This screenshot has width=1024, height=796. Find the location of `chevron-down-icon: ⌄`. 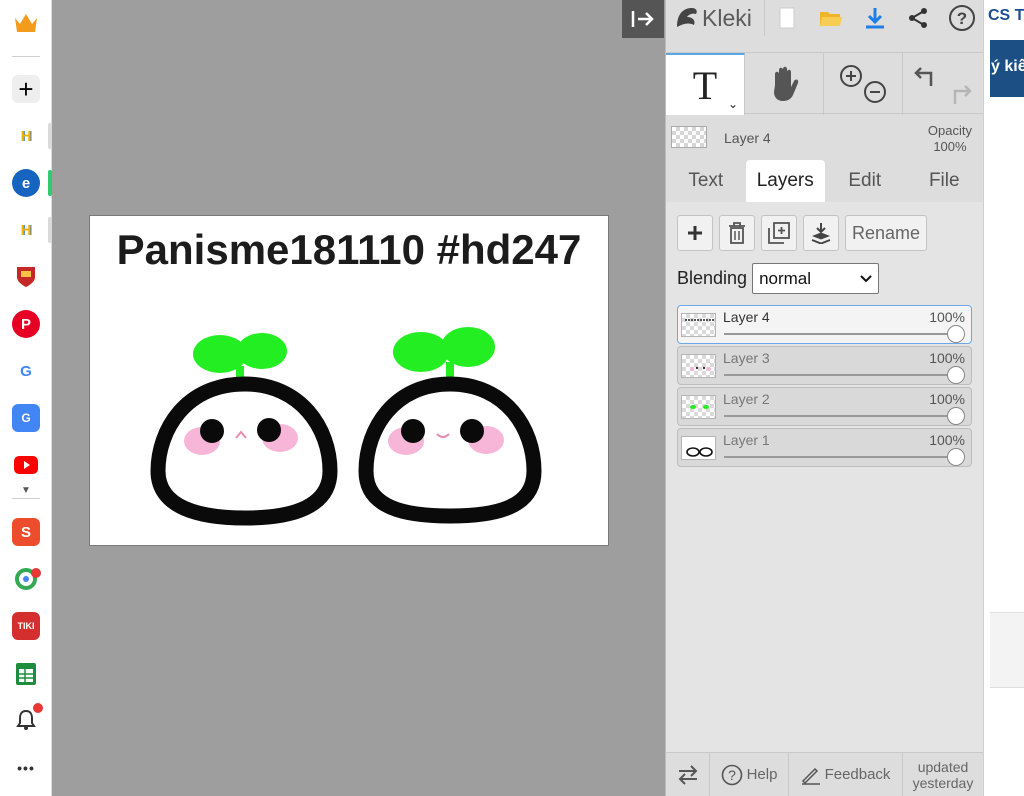

chevron-down-icon: ⌄ is located at coordinates (733, 104).